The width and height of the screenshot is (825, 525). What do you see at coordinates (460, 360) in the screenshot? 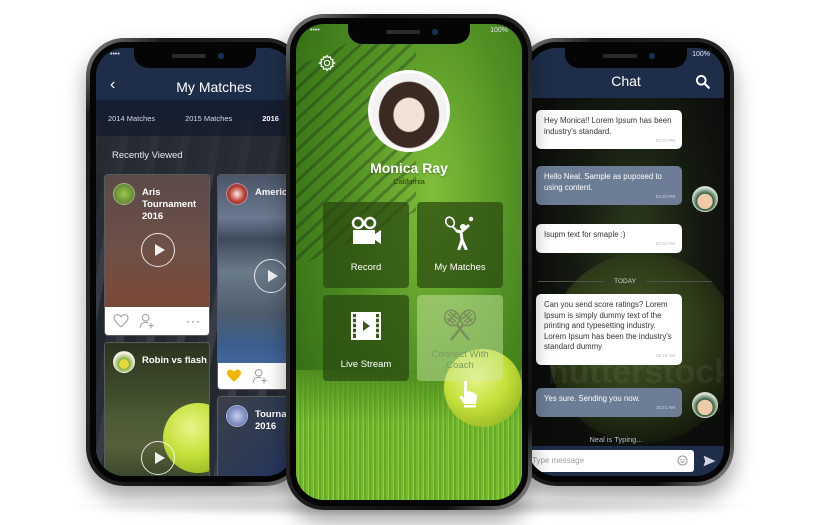
I see `tile-label: Connect With Coach` at bounding box center [460, 360].